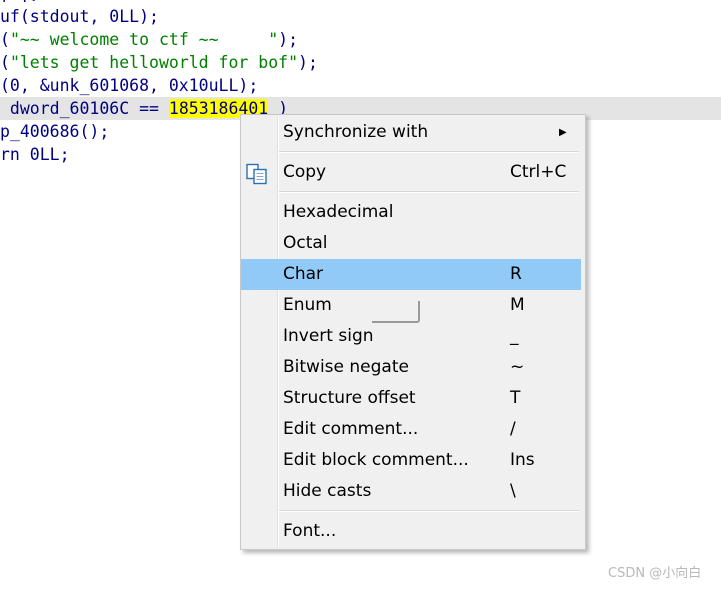 Image resolution: width=721 pixels, height=589 pixels. What do you see at coordinates (516, 274) in the screenshot?
I see `menu-item-shortcut: R` at bounding box center [516, 274].